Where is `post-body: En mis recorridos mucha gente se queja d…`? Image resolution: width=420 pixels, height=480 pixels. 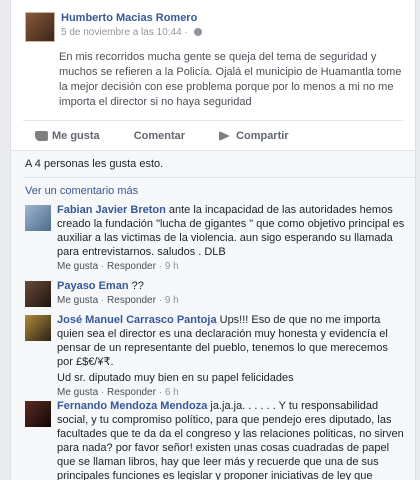
post-body: En mis recorridos mucha gente se queja d… is located at coordinates (230, 79).